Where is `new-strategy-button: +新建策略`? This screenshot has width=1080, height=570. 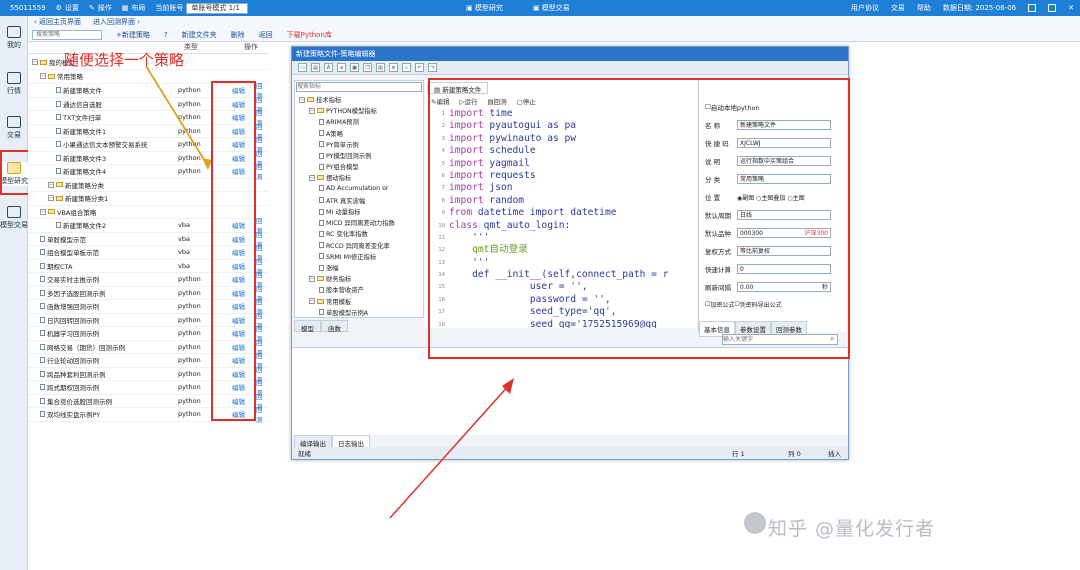
new-strategy-button: +新建策略 is located at coordinates (133, 35).